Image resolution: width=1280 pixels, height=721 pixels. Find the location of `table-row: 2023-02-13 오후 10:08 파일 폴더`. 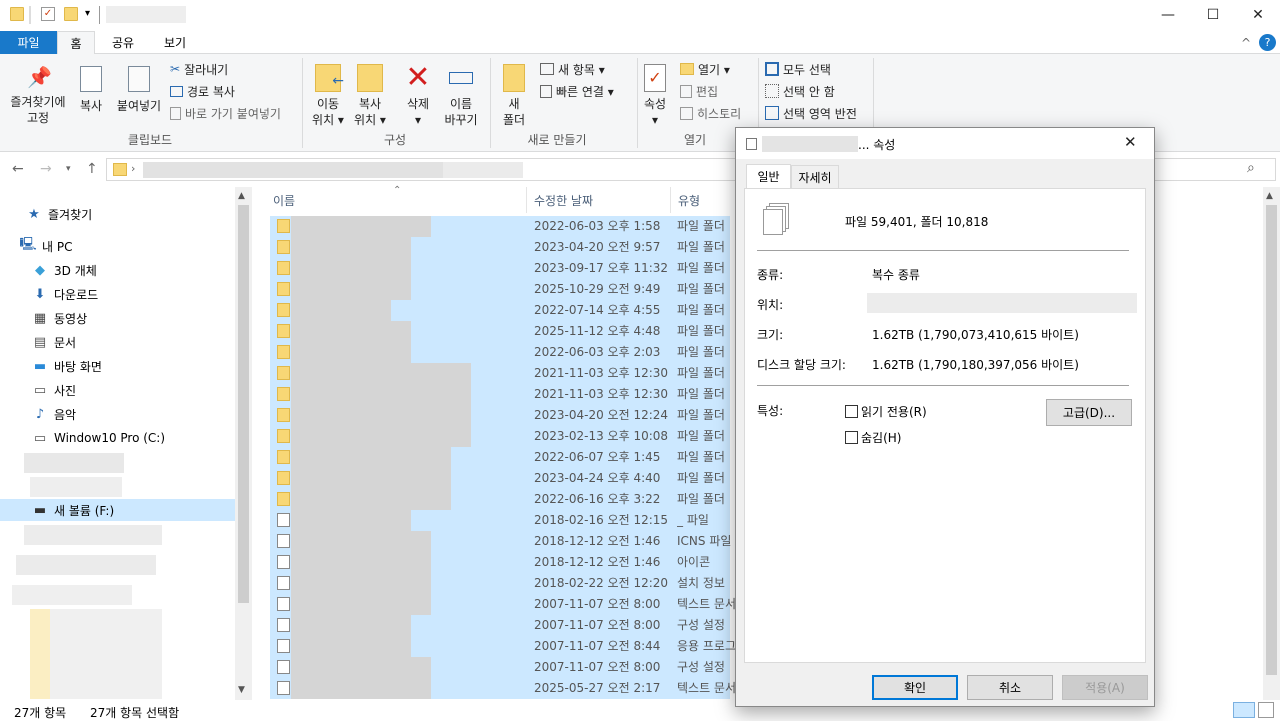

table-row: 2023-02-13 오후 10:08 파일 폴더 is located at coordinates (500, 436).